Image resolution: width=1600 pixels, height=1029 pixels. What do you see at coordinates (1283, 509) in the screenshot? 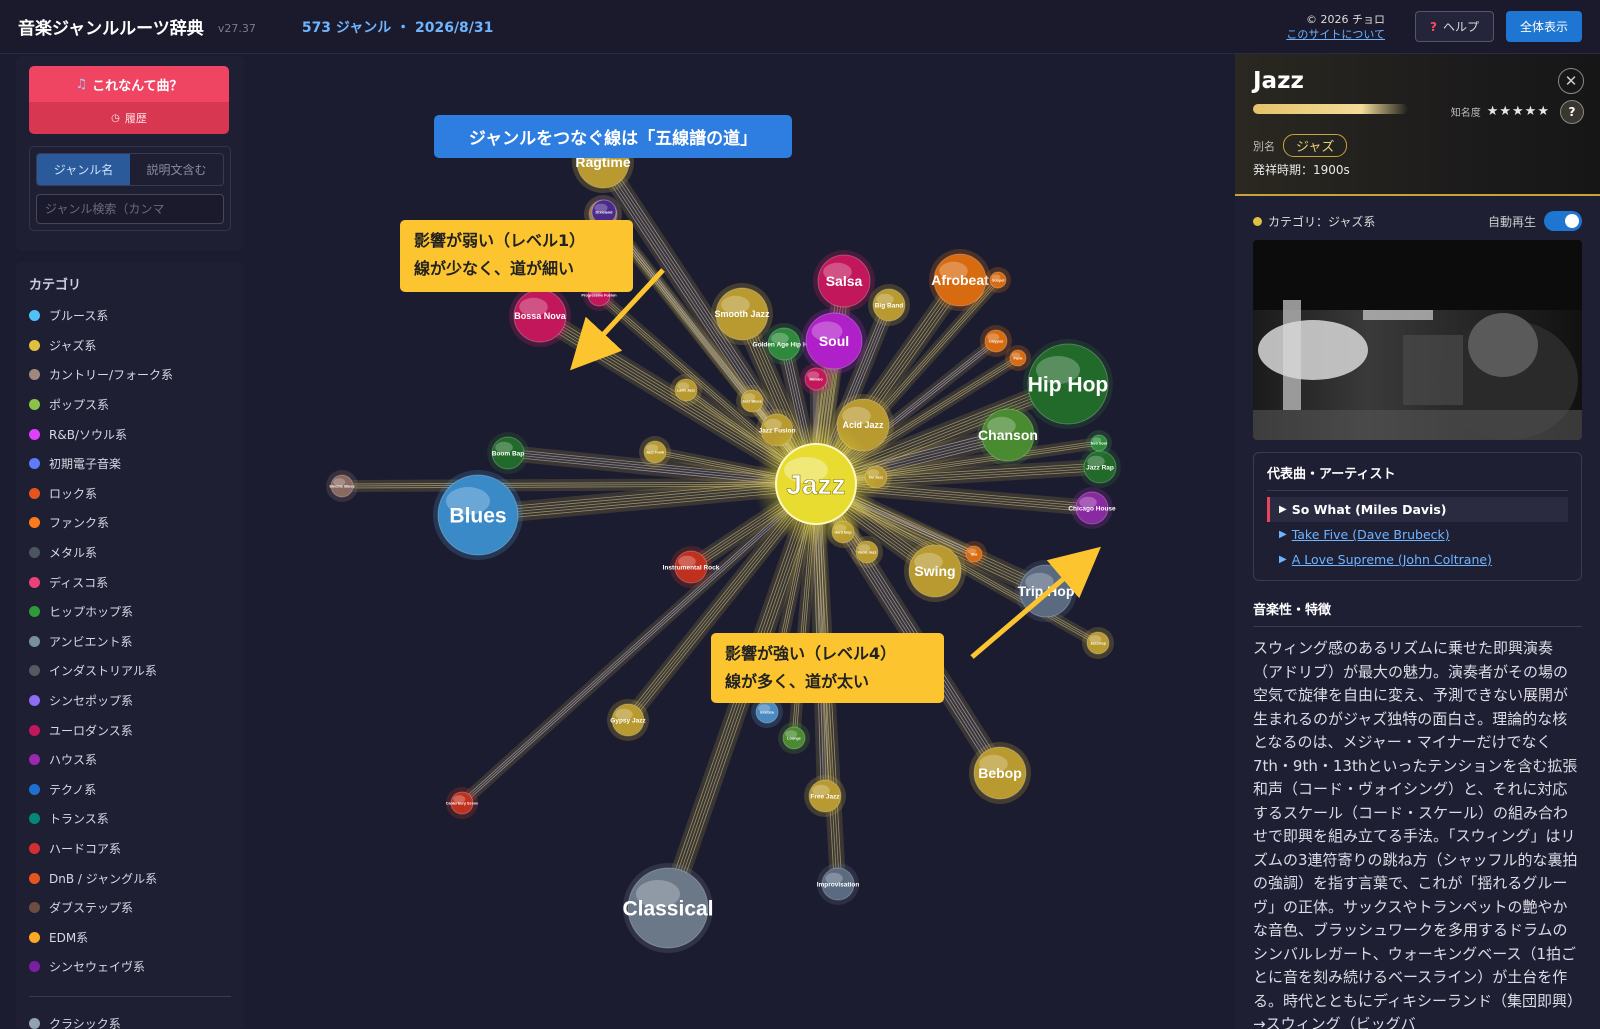
I see `play-icon: ▶` at bounding box center [1283, 509].